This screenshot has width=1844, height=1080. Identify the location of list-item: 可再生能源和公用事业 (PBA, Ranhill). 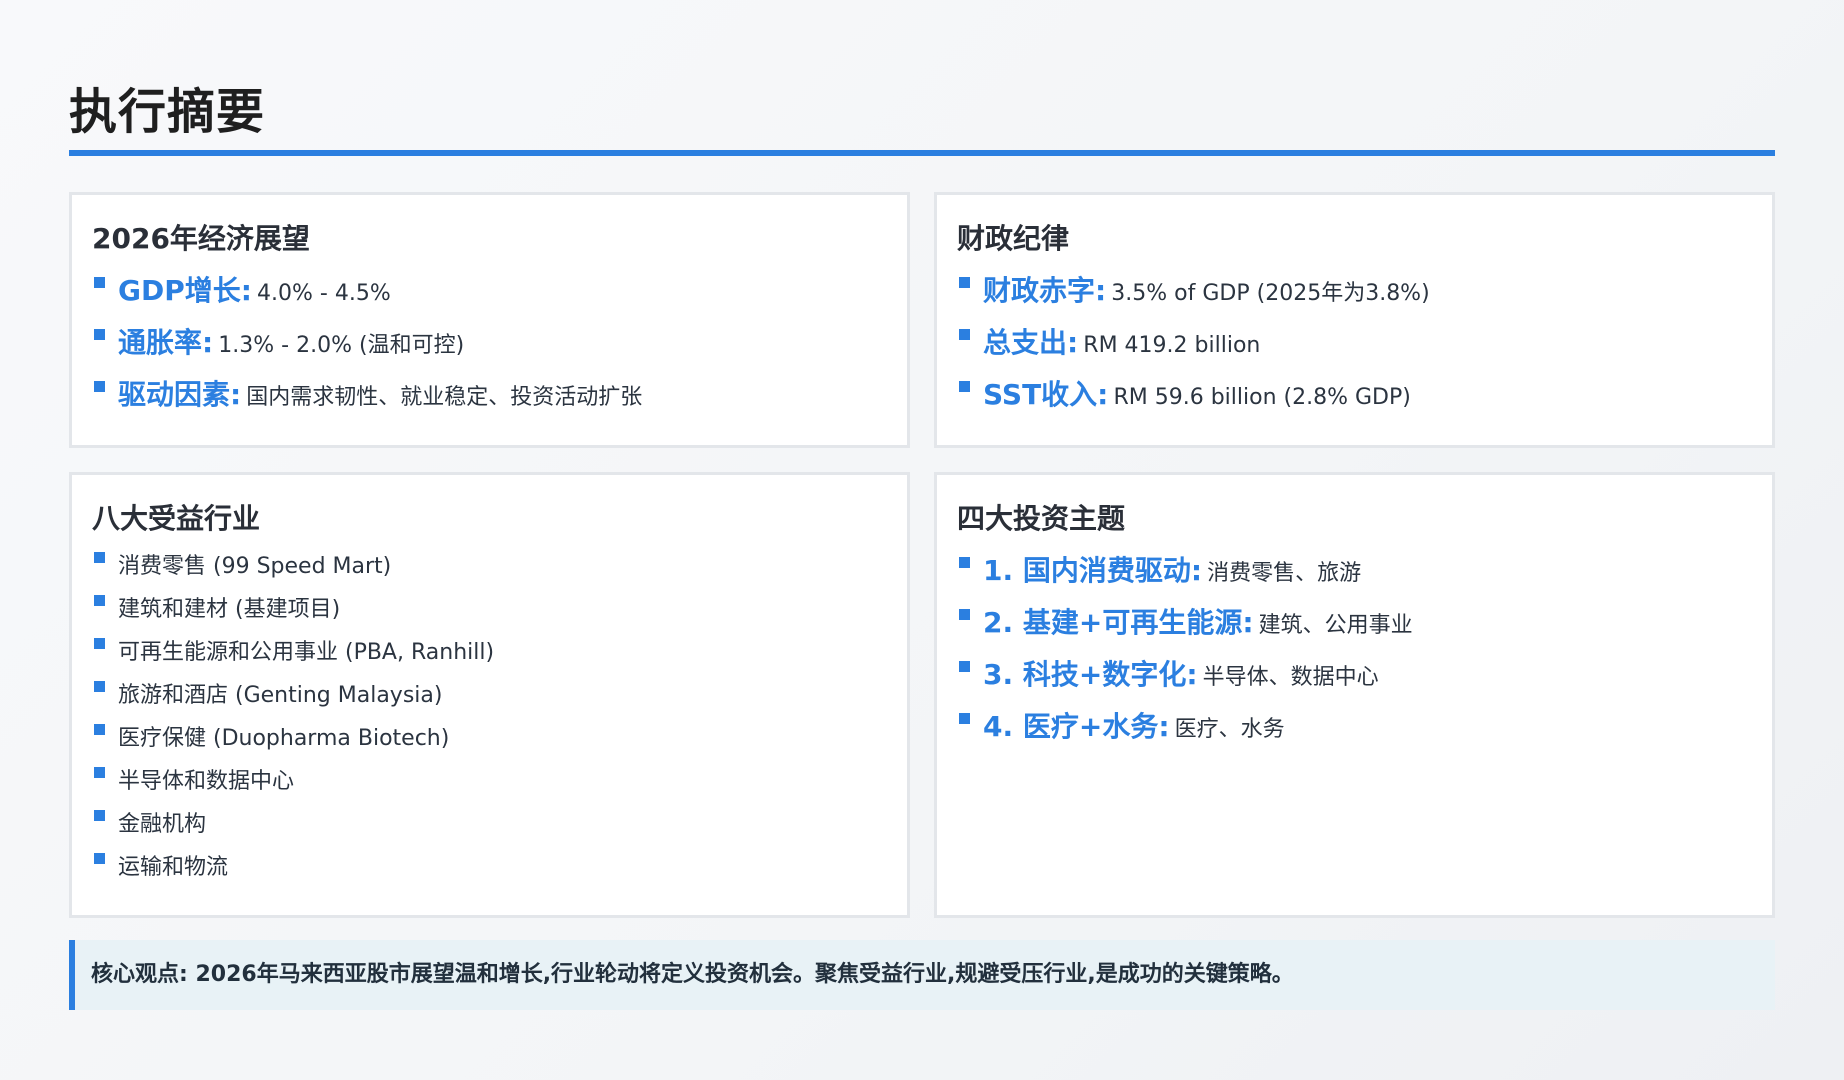
(489, 652).